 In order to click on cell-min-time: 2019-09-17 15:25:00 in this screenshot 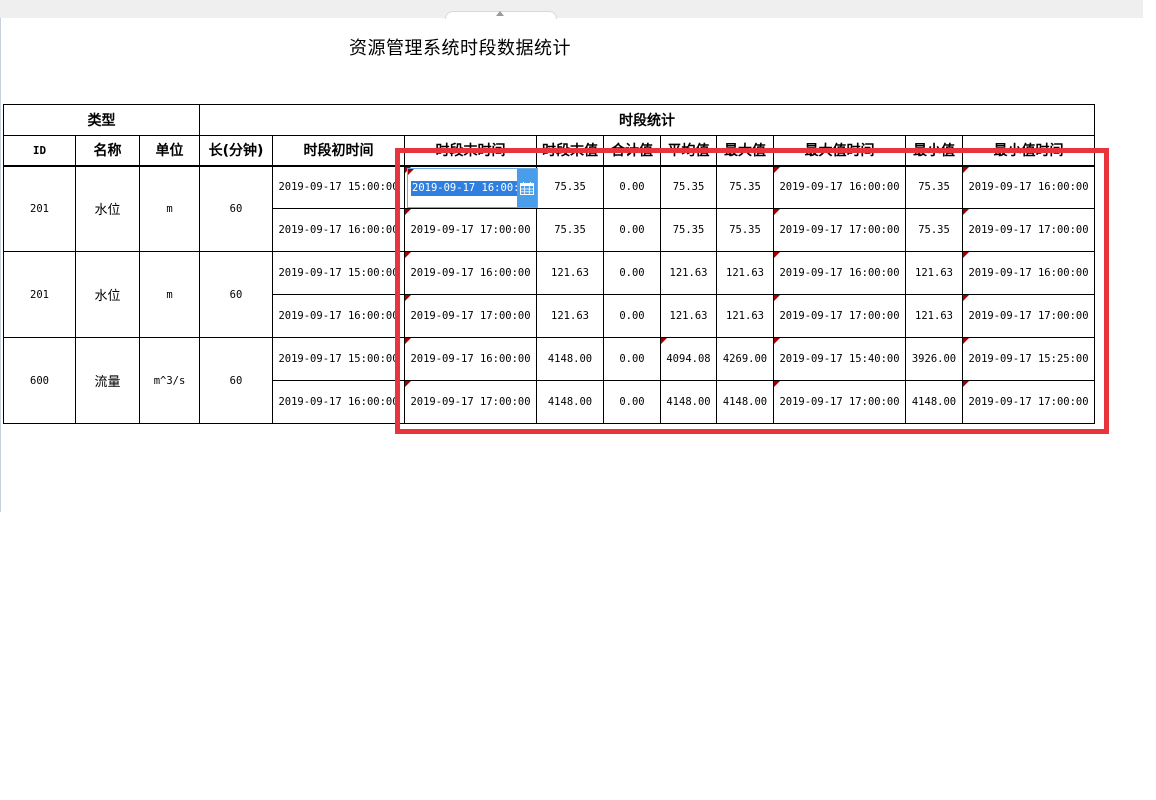, I will do `click(1028, 359)`.